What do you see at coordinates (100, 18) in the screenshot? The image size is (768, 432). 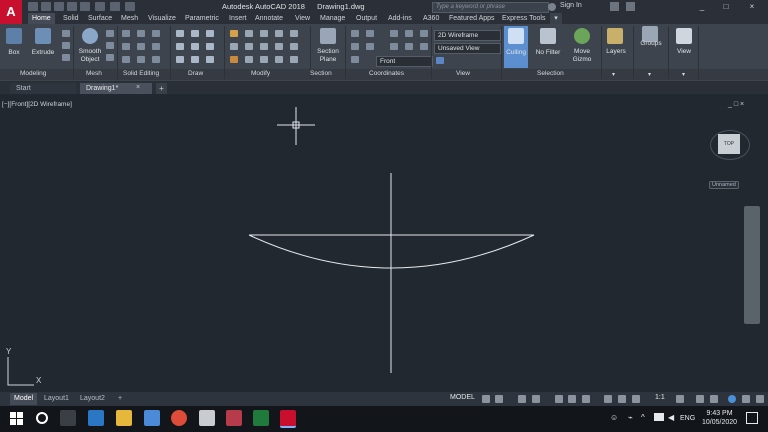 I see `tab-surface: Surface` at bounding box center [100, 18].